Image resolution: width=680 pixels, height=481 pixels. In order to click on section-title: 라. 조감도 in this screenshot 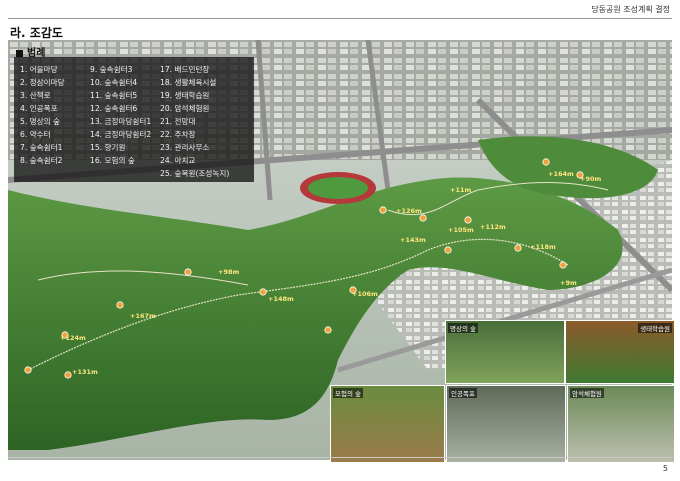, I will do `click(36, 33)`.